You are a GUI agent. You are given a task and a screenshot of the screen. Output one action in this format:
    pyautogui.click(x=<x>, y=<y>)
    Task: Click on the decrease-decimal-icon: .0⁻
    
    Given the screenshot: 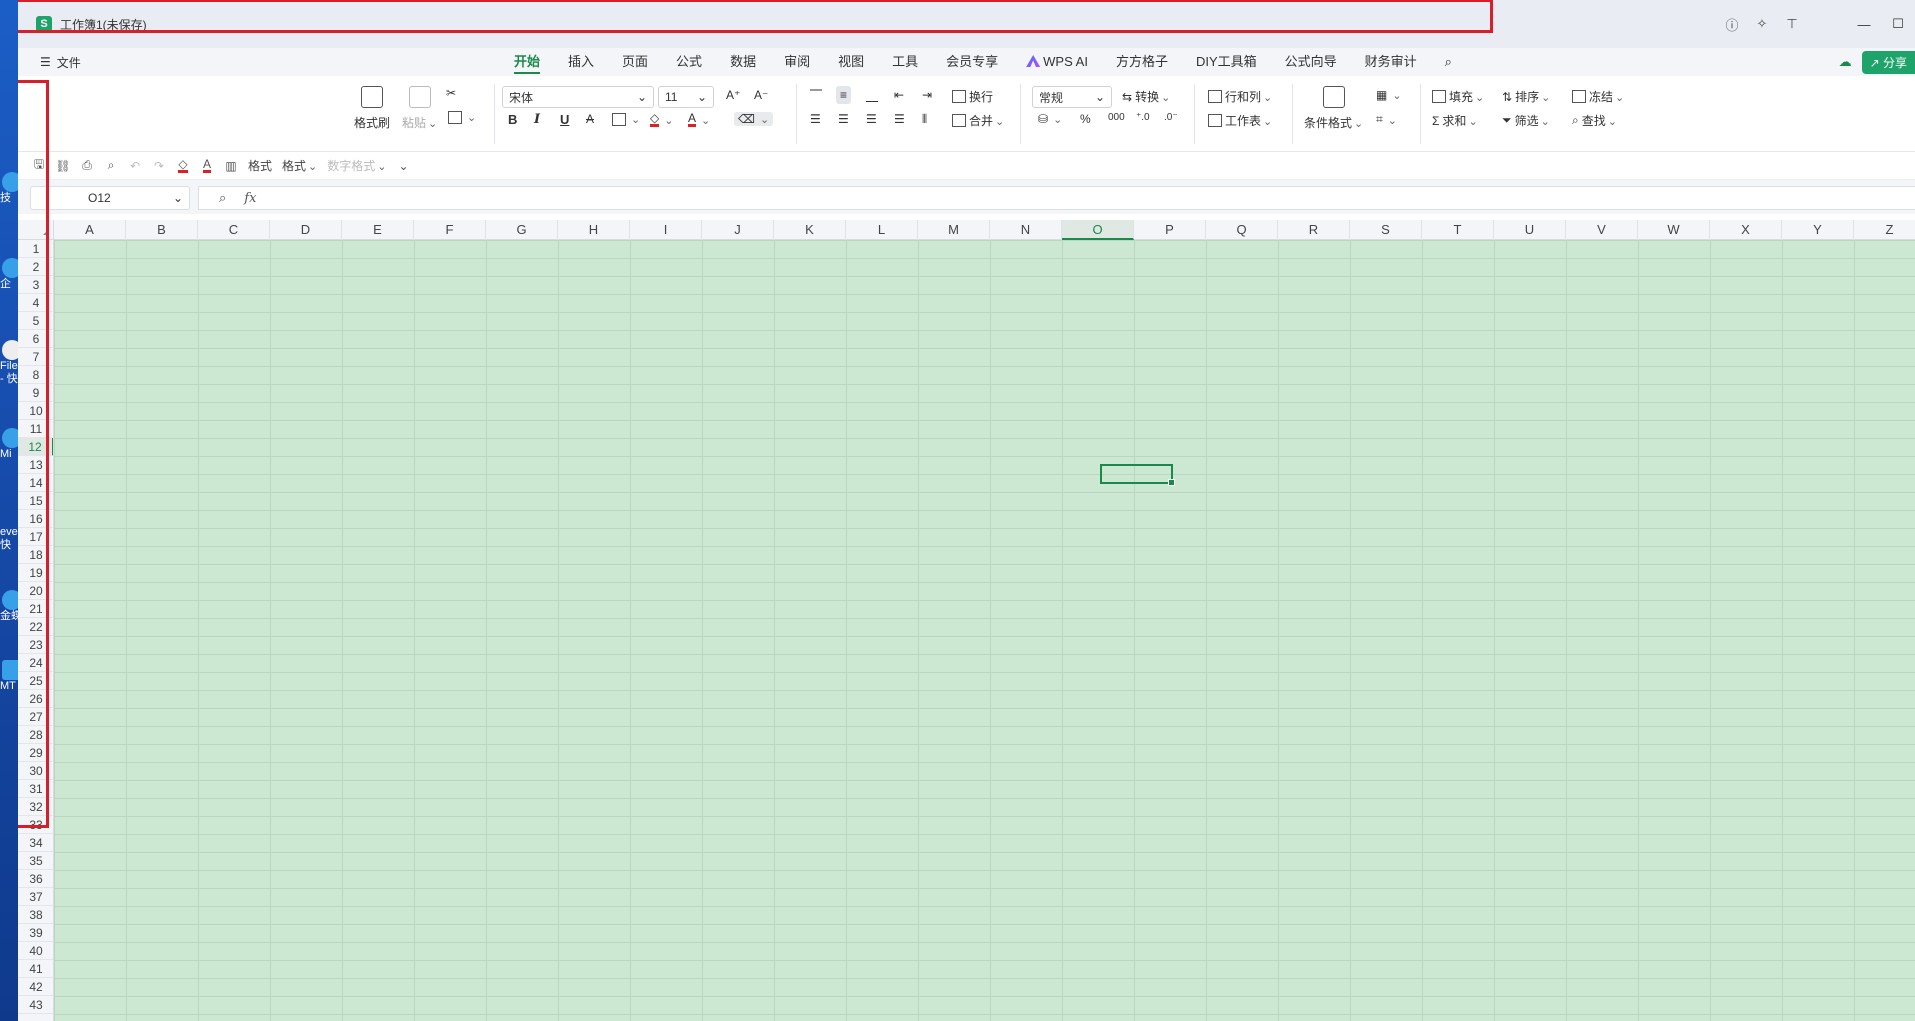 What is the action you would take?
    pyautogui.click(x=1171, y=117)
    